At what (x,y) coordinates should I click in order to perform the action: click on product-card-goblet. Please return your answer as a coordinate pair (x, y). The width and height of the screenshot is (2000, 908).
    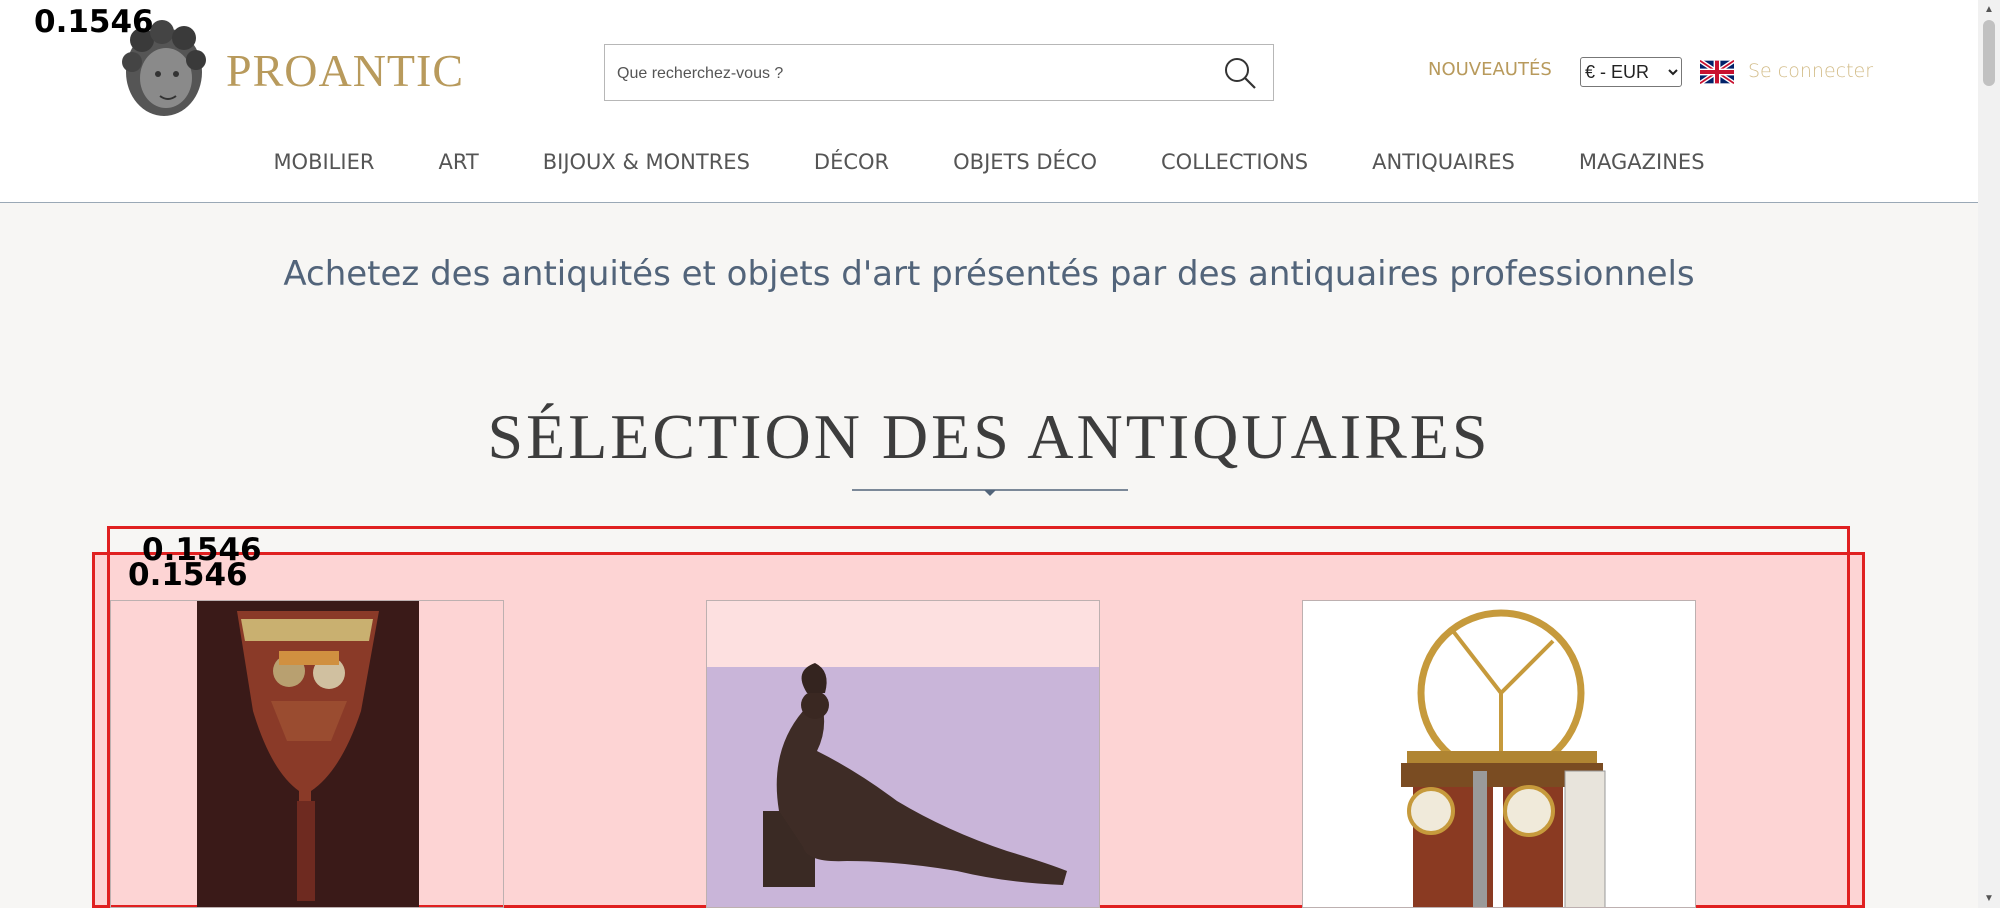
    Looking at the image, I should click on (307, 754).